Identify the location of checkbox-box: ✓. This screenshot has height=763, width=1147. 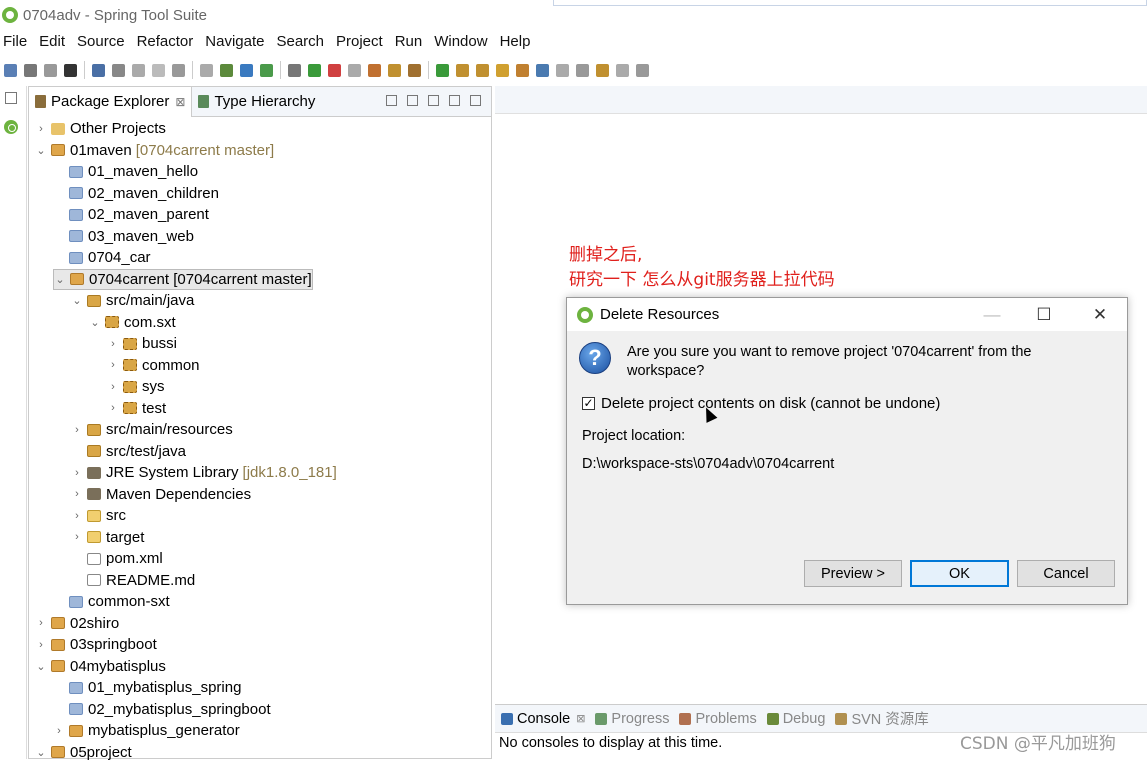
(588, 403).